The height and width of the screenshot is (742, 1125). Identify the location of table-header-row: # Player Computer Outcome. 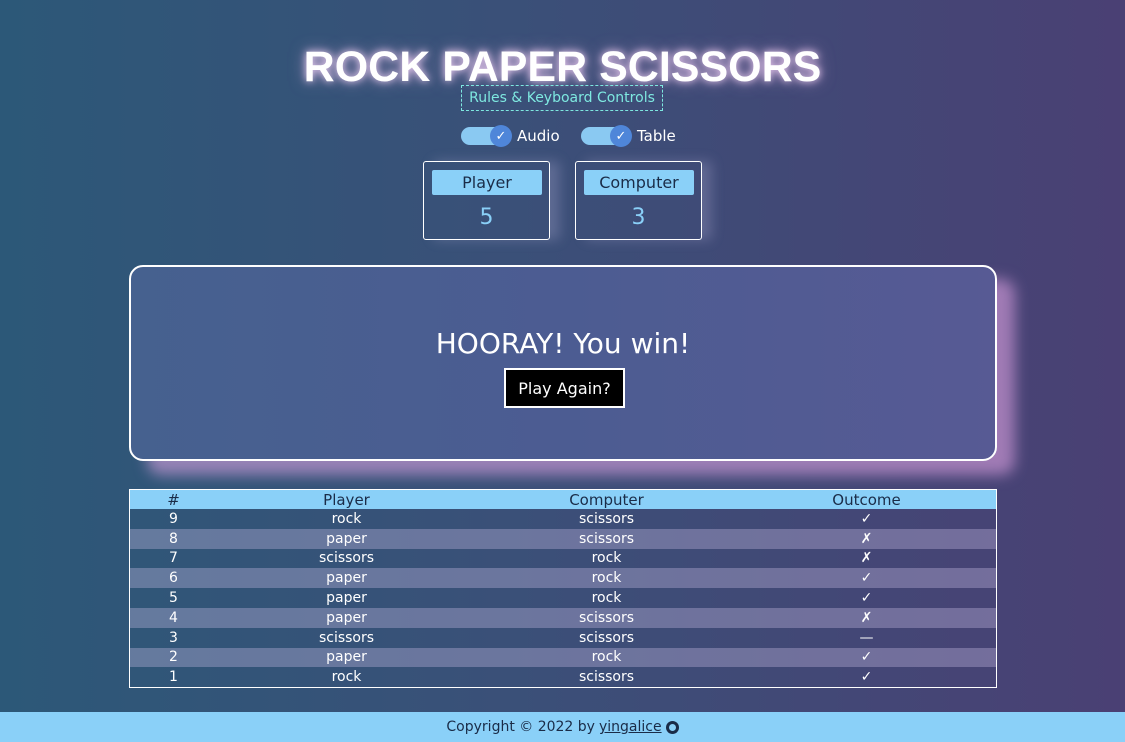
(563, 499).